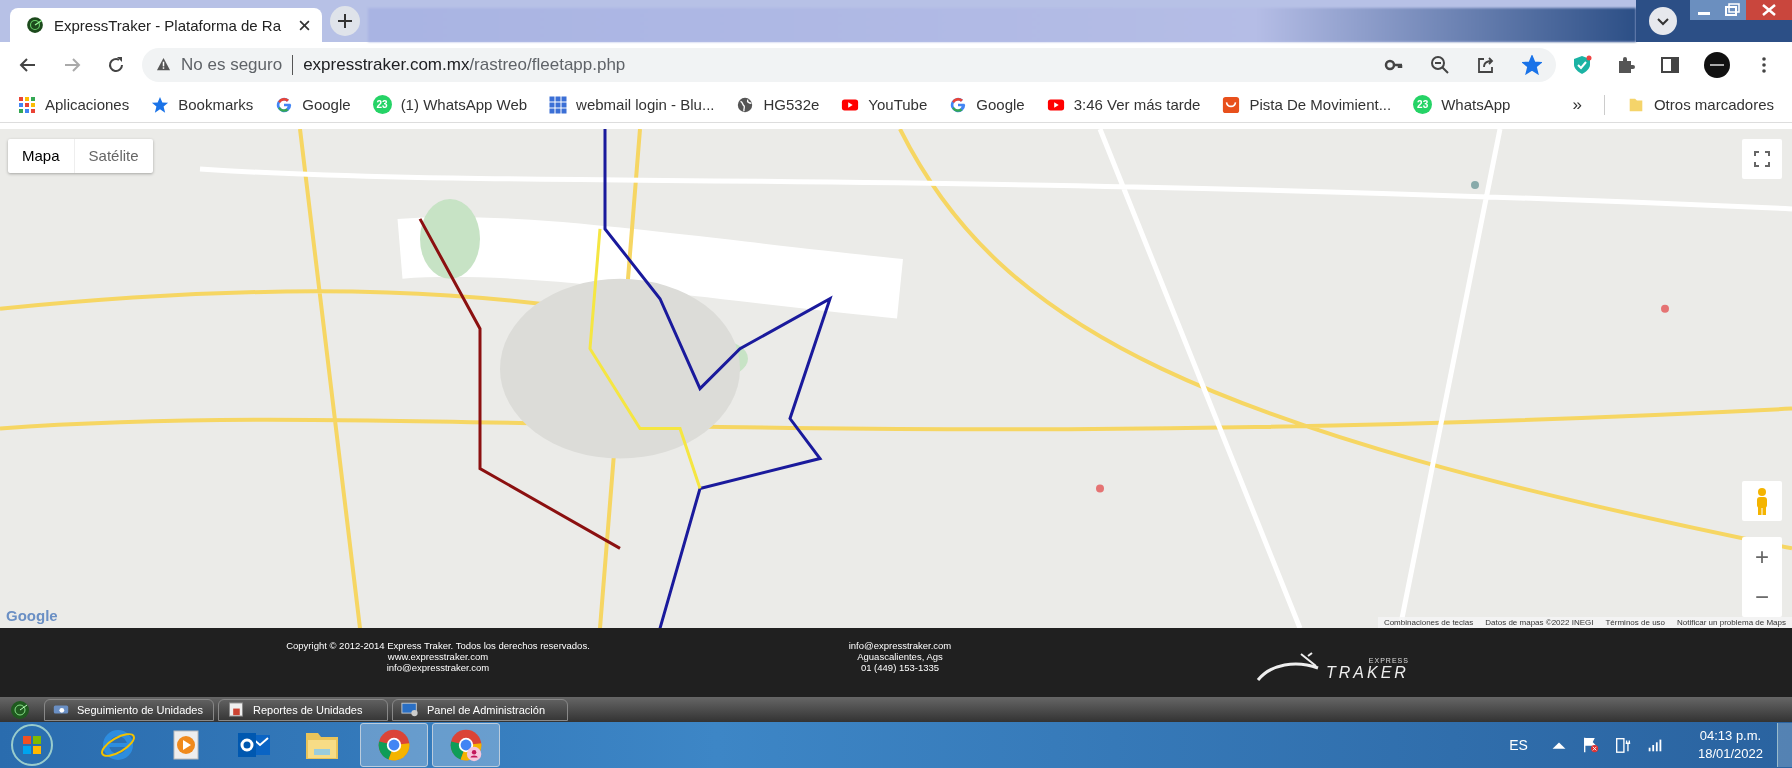 The width and height of the screenshot is (1792, 768). Describe the element at coordinates (1231, 104) in the screenshot. I see `shopping-bag-icon` at that location.